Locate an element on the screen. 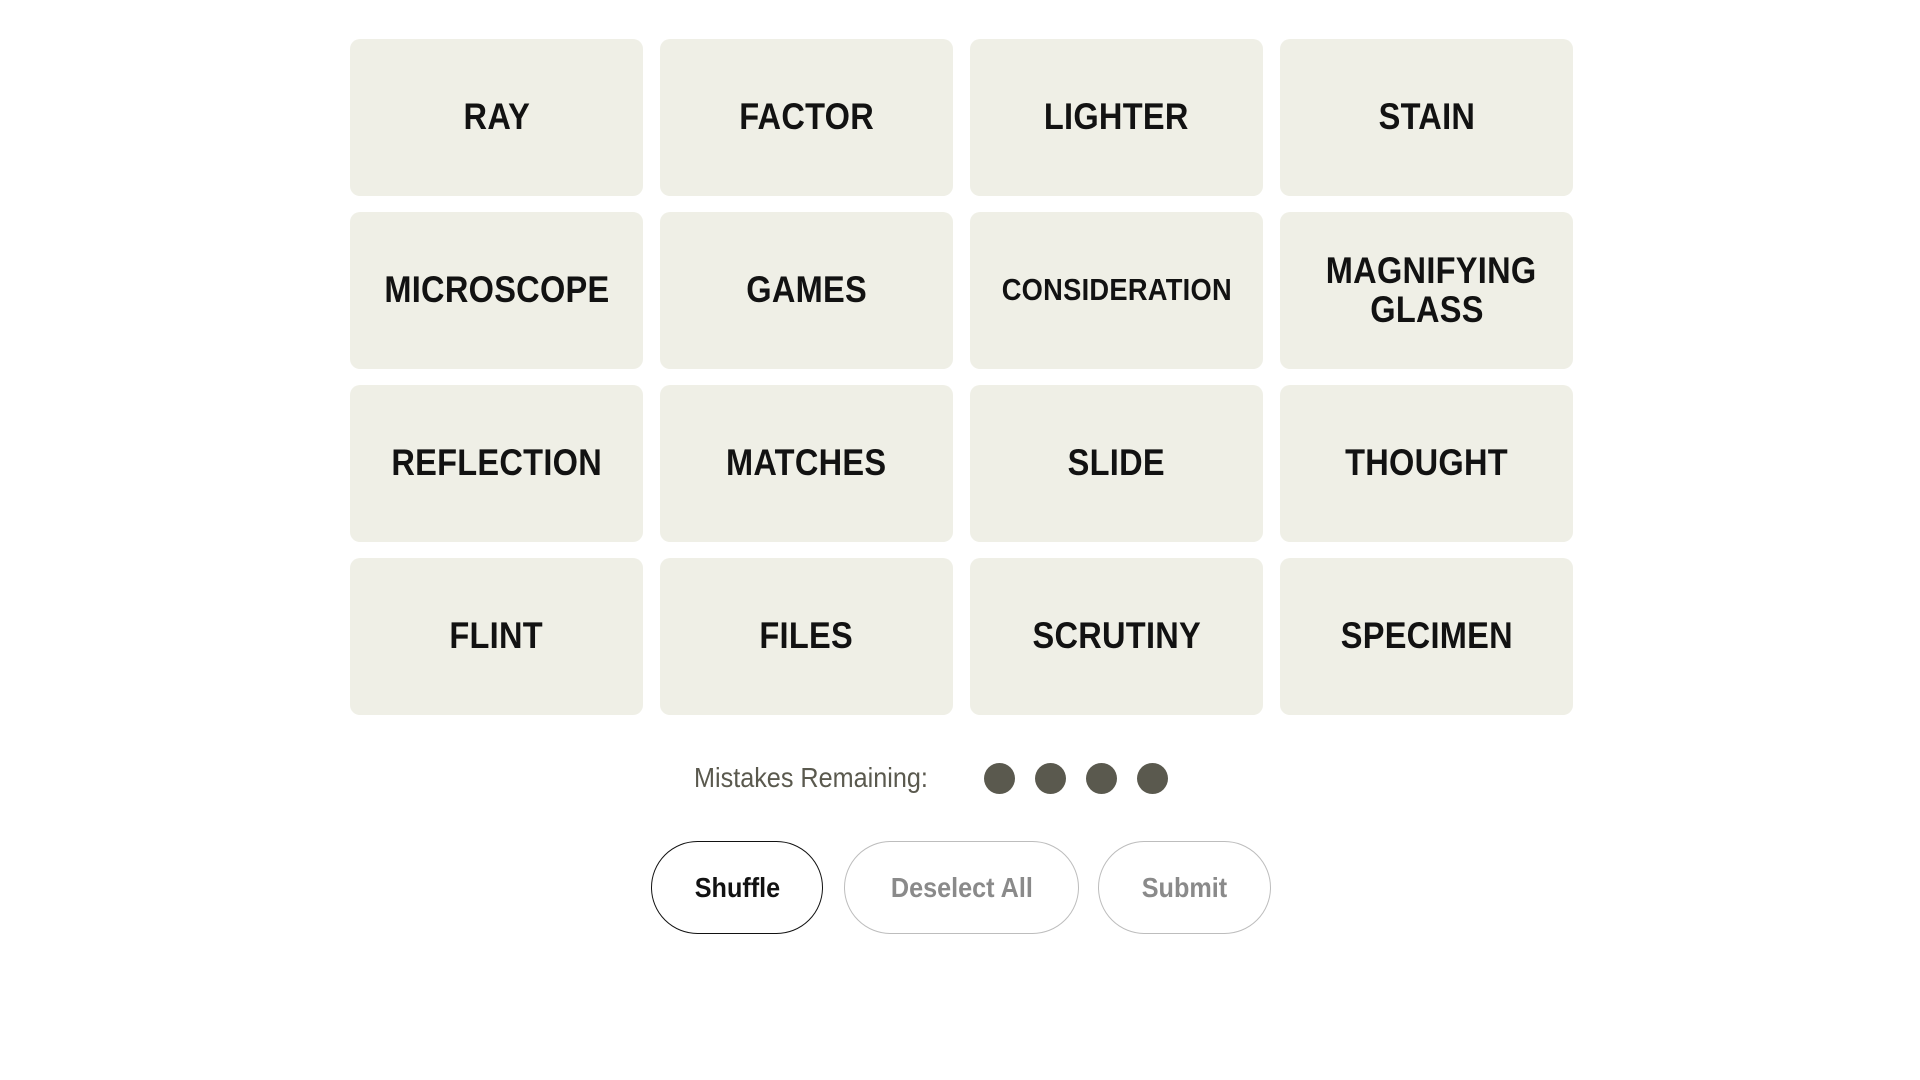 This screenshot has width=1920, height=1080. tile-label: SLIDE is located at coordinates (1116, 463).